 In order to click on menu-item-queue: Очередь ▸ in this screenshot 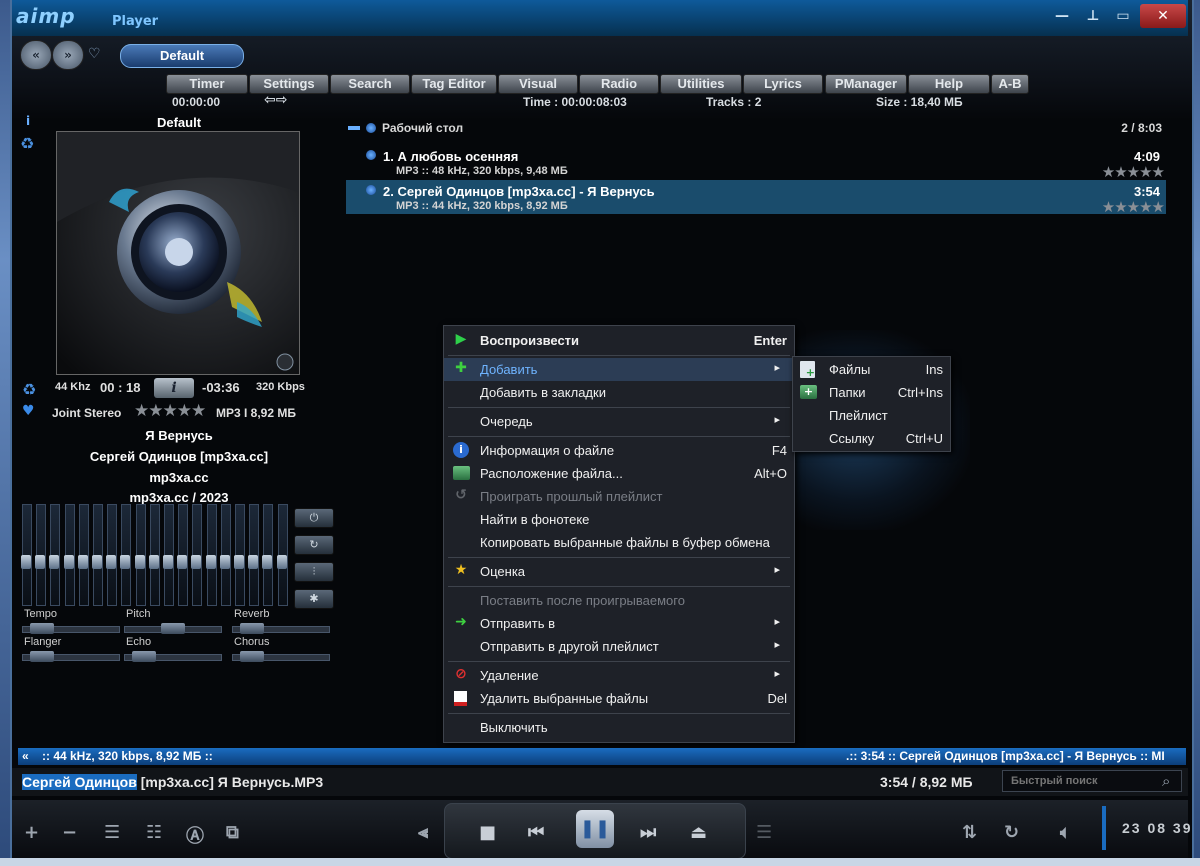, I will do `click(619, 421)`.